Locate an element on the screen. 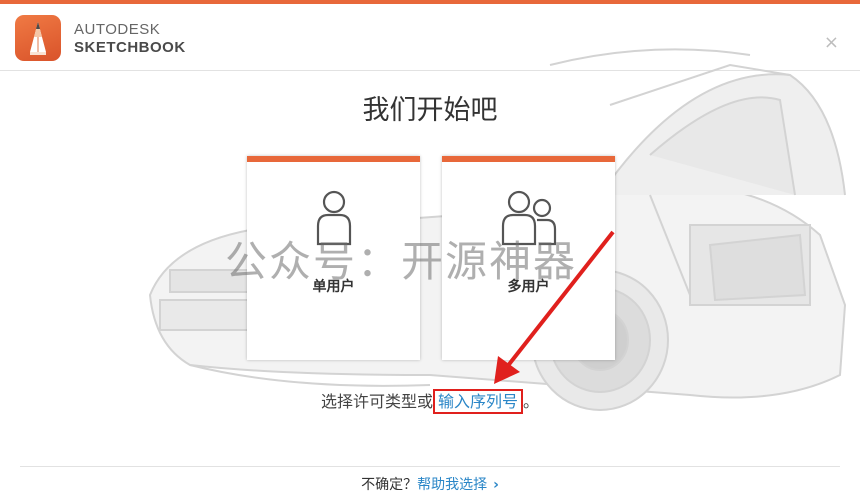  footer-divider is located at coordinates (430, 466).